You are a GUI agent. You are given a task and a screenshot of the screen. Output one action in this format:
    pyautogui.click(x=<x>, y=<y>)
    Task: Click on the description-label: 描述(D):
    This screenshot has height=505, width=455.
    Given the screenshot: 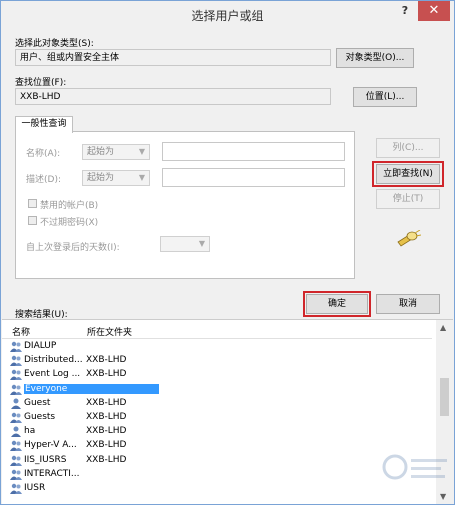 What is the action you would take?
    pyautogui.click(x=43, y=180)
    